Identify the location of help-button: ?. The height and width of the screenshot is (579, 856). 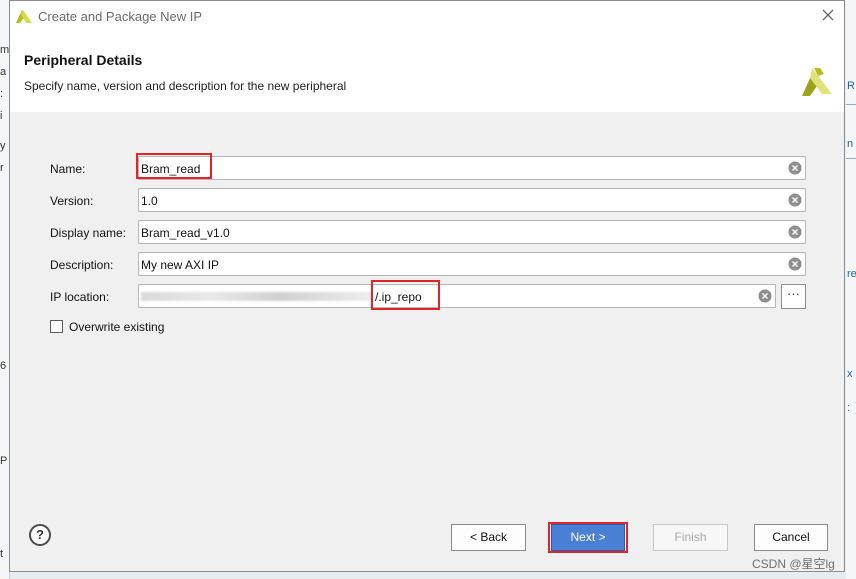
(40, 535).